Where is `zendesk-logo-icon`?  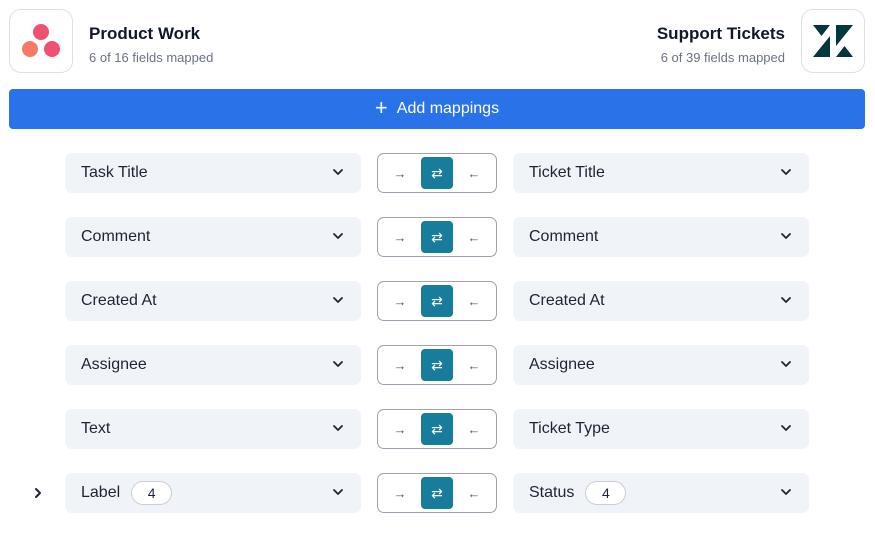
zendesk-logo-icon is located at coordinates (833, 41).